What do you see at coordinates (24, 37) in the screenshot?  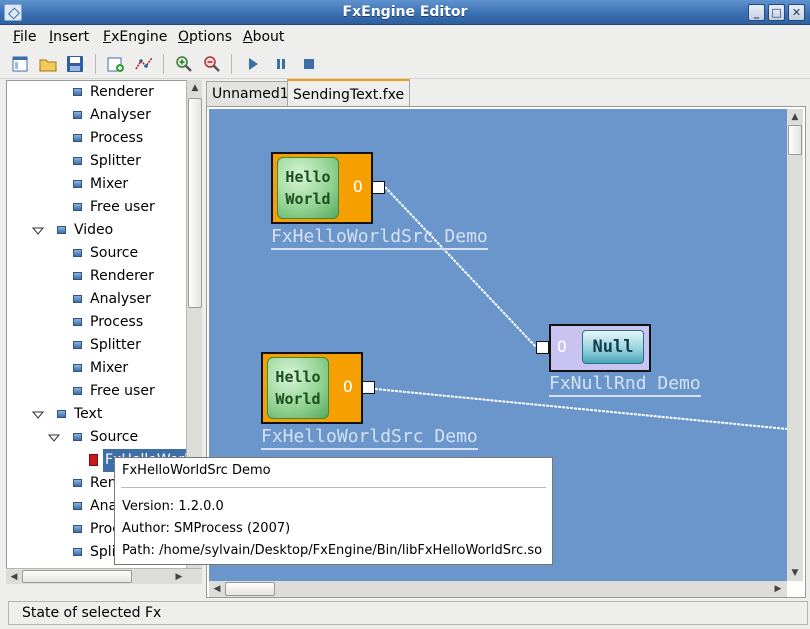 I see `menu-file: File` at bounding box center [24, 37].